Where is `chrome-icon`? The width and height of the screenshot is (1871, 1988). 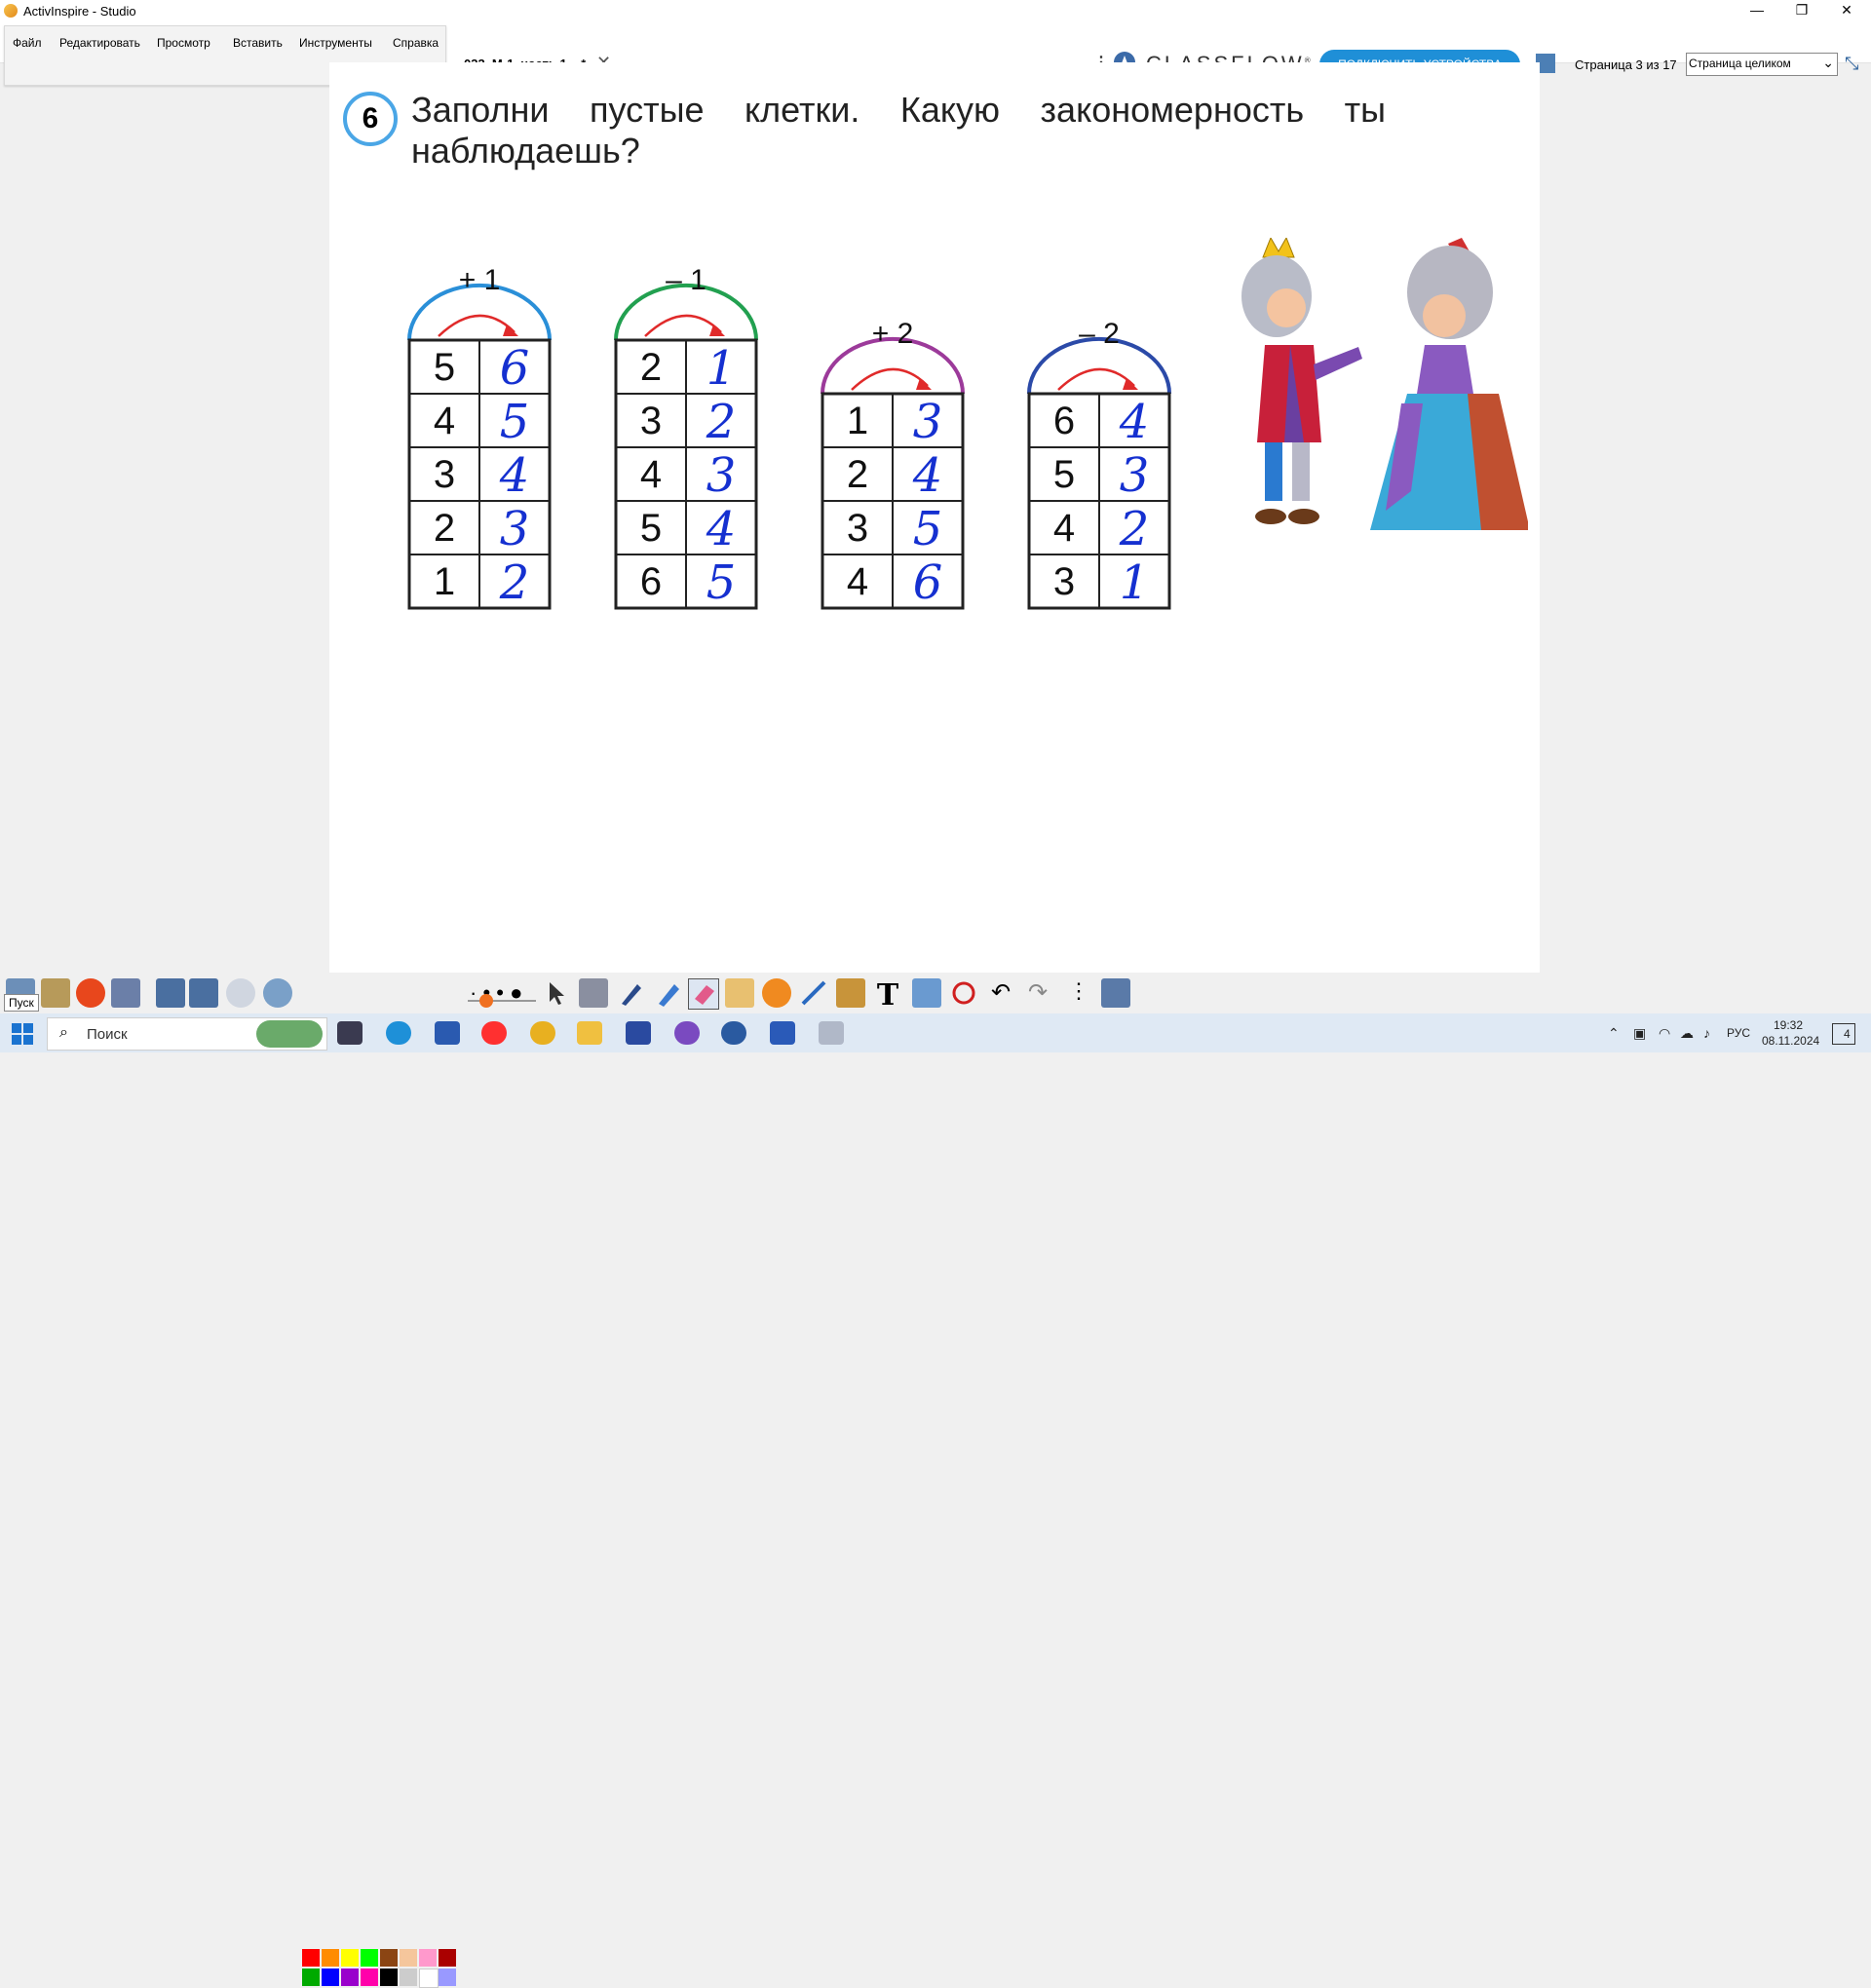
chrome-icon is located at coordinates (542, 1033).